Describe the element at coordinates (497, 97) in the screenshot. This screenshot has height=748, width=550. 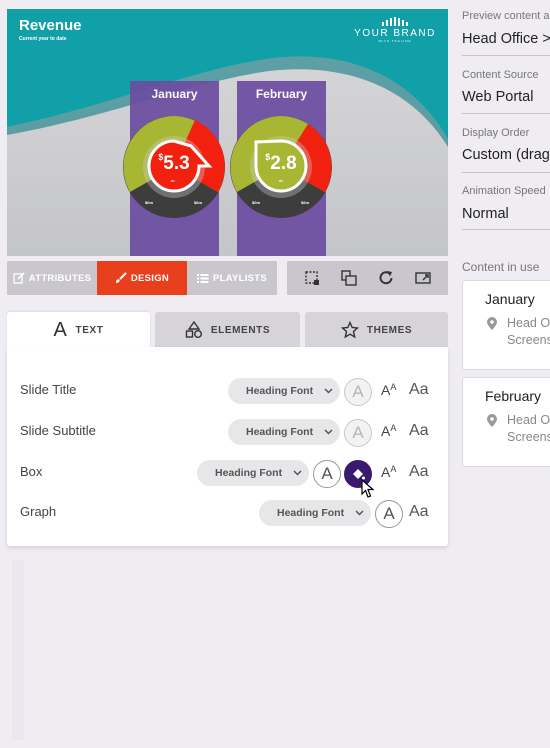
I see `content-source-select: Web Portal` at that location.